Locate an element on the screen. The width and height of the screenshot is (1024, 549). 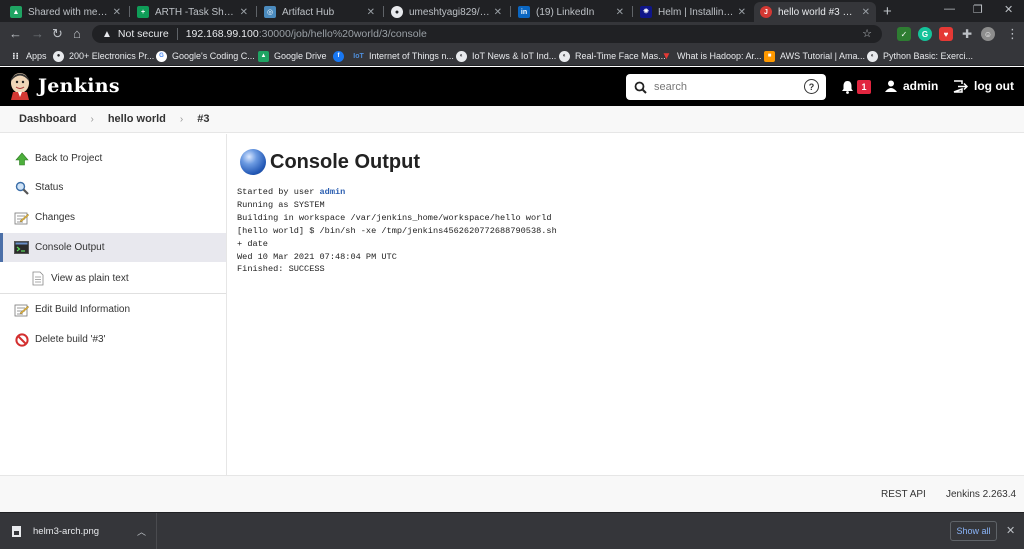
pocket-icon: ♥ is located at coordinates (946, 34).